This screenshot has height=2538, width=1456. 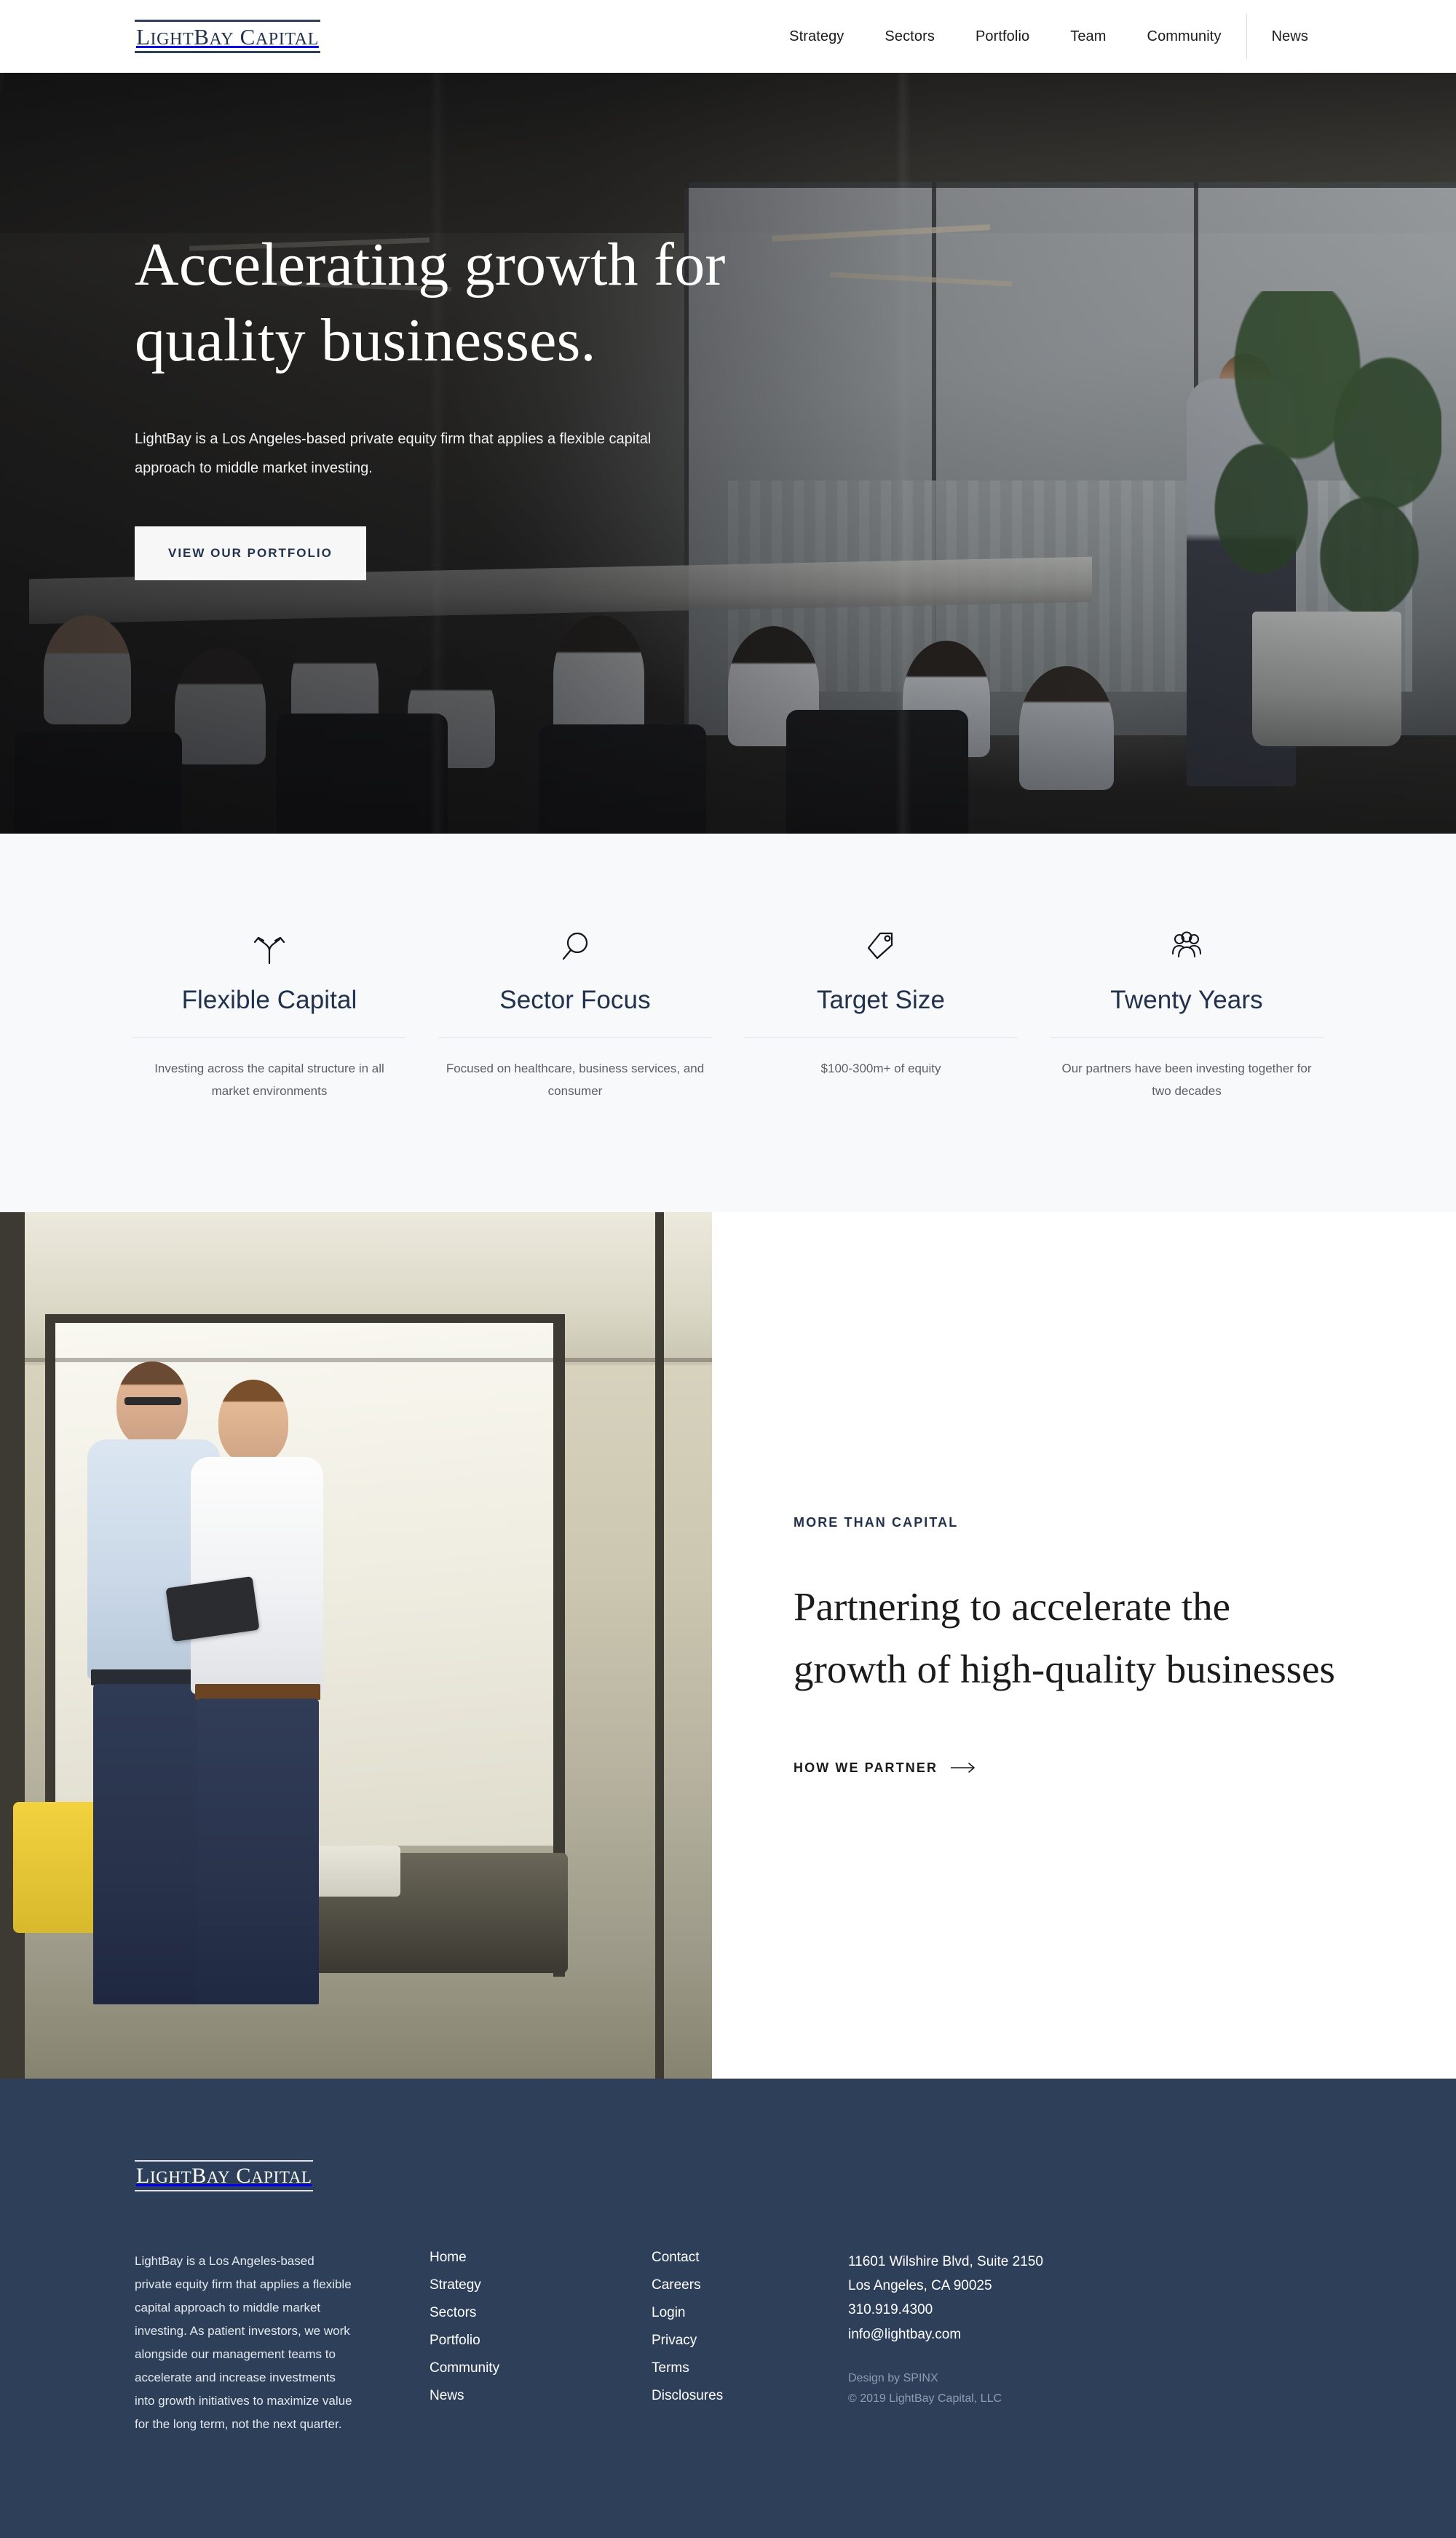 What do you see at coordinates (269, 1000) in the screenshot?
I see `feature-title: Flexible Capital` at bounding box center [269, 1000].